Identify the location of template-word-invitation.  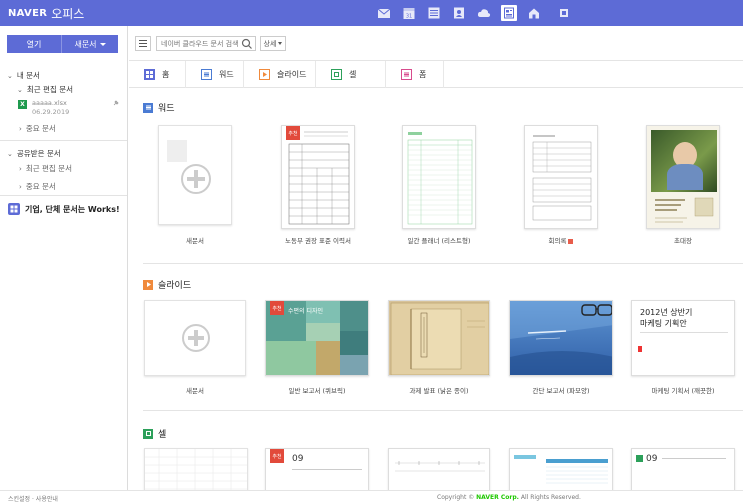
(683, 177).